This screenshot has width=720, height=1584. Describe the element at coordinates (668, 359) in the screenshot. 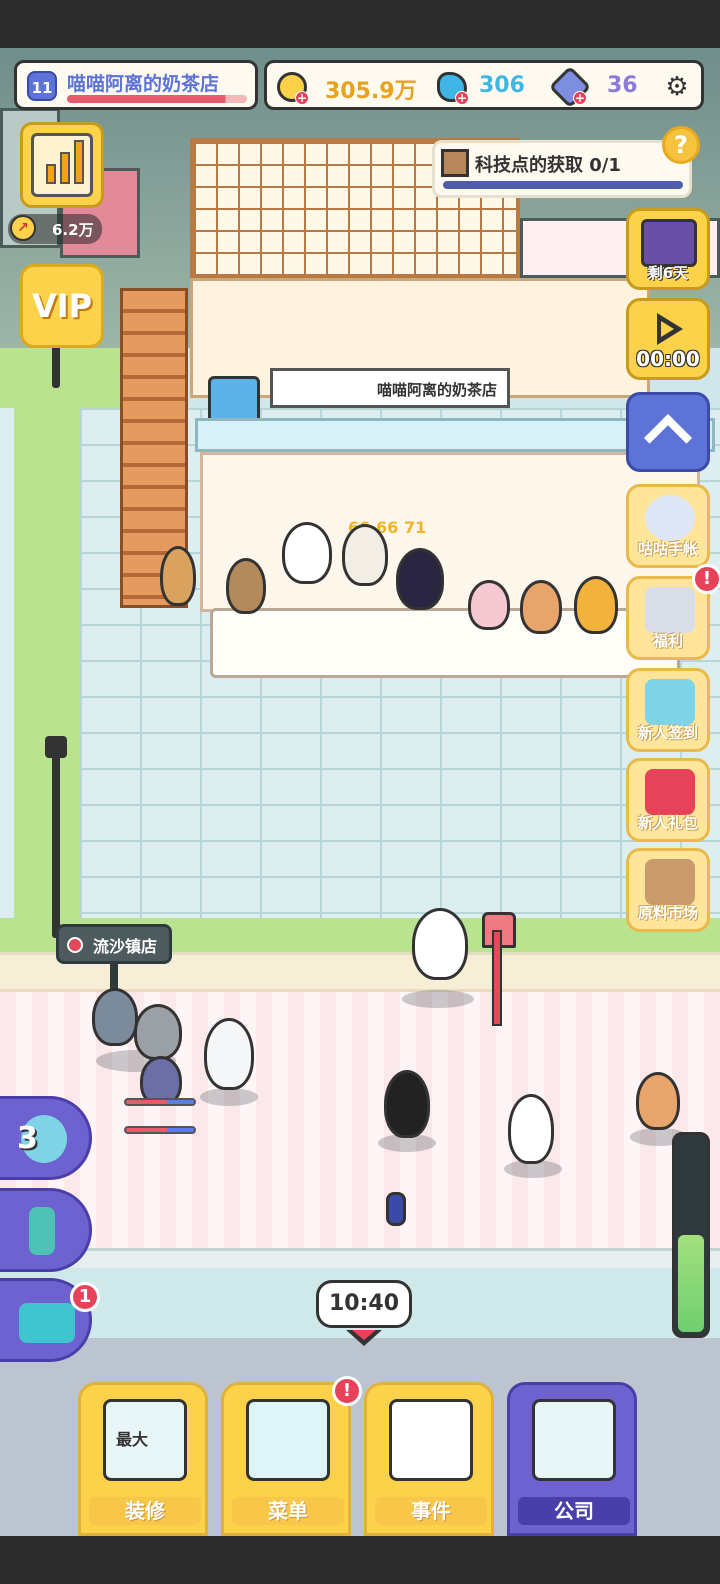

I see `video-timer: 00:00` at that location.